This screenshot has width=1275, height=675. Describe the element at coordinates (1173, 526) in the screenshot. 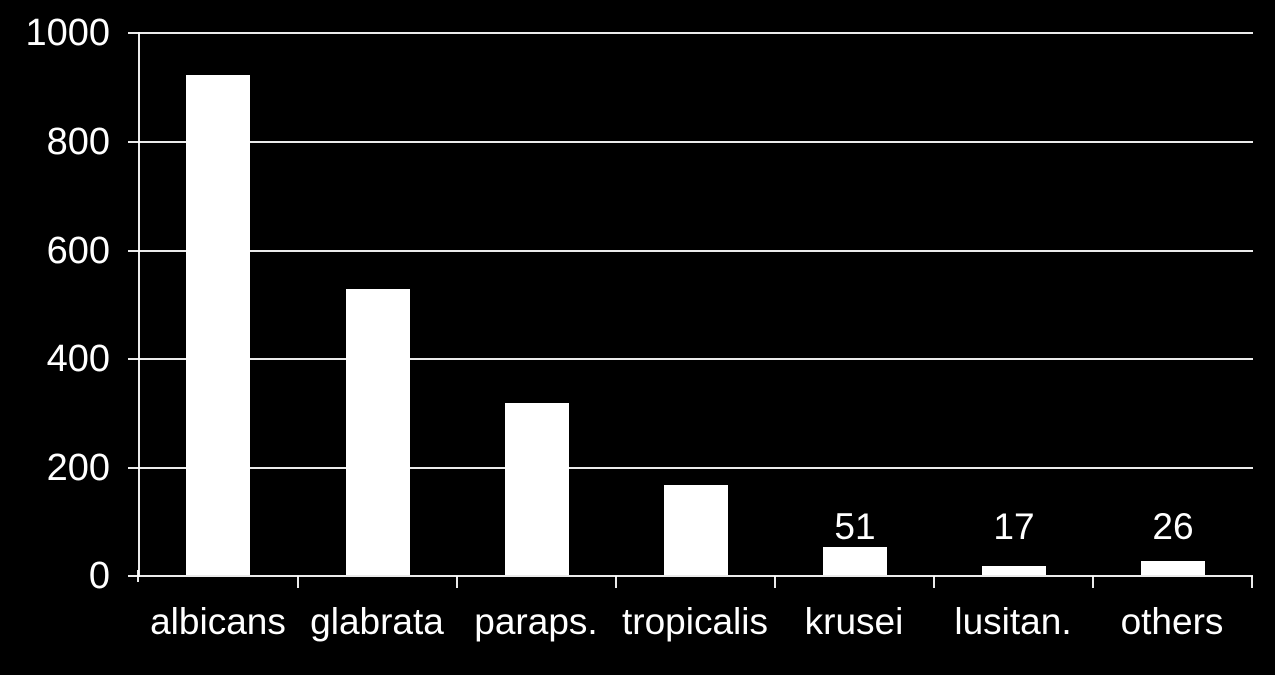

I see `data-label-others: 26` at that location.